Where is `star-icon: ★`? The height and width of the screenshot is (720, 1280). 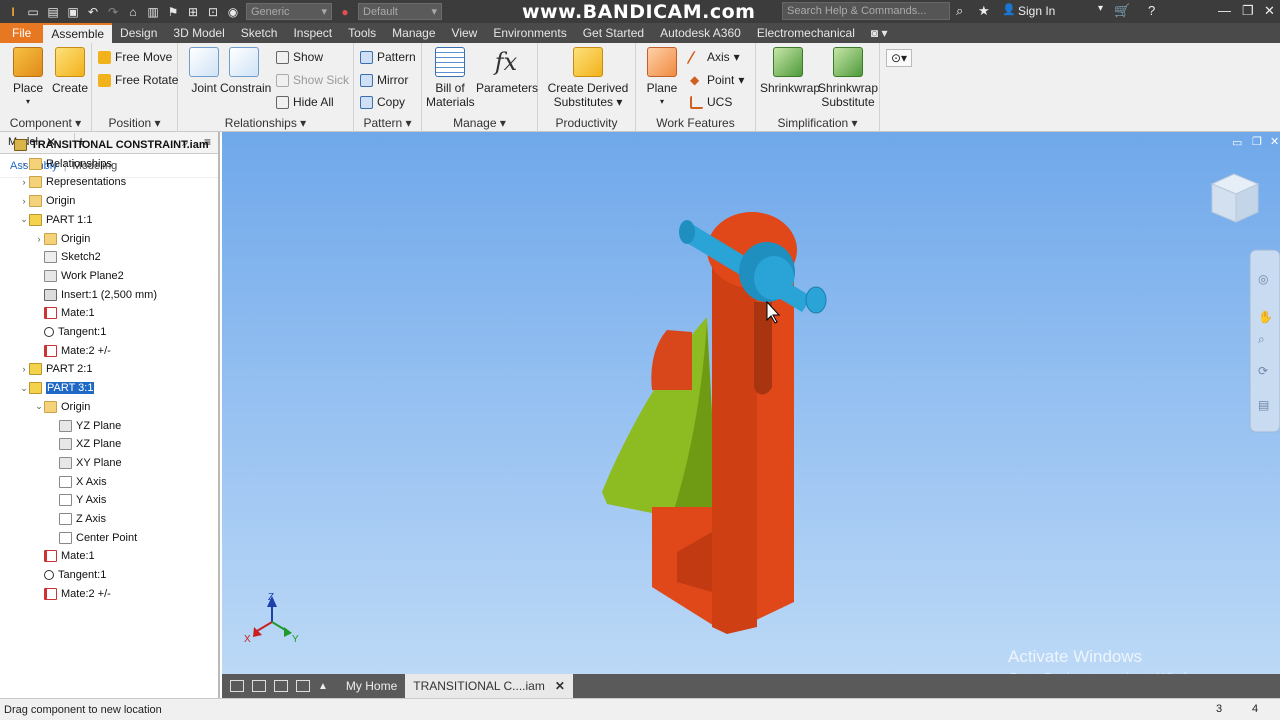 star-icon: ★ is located at coordinates (984, 11).